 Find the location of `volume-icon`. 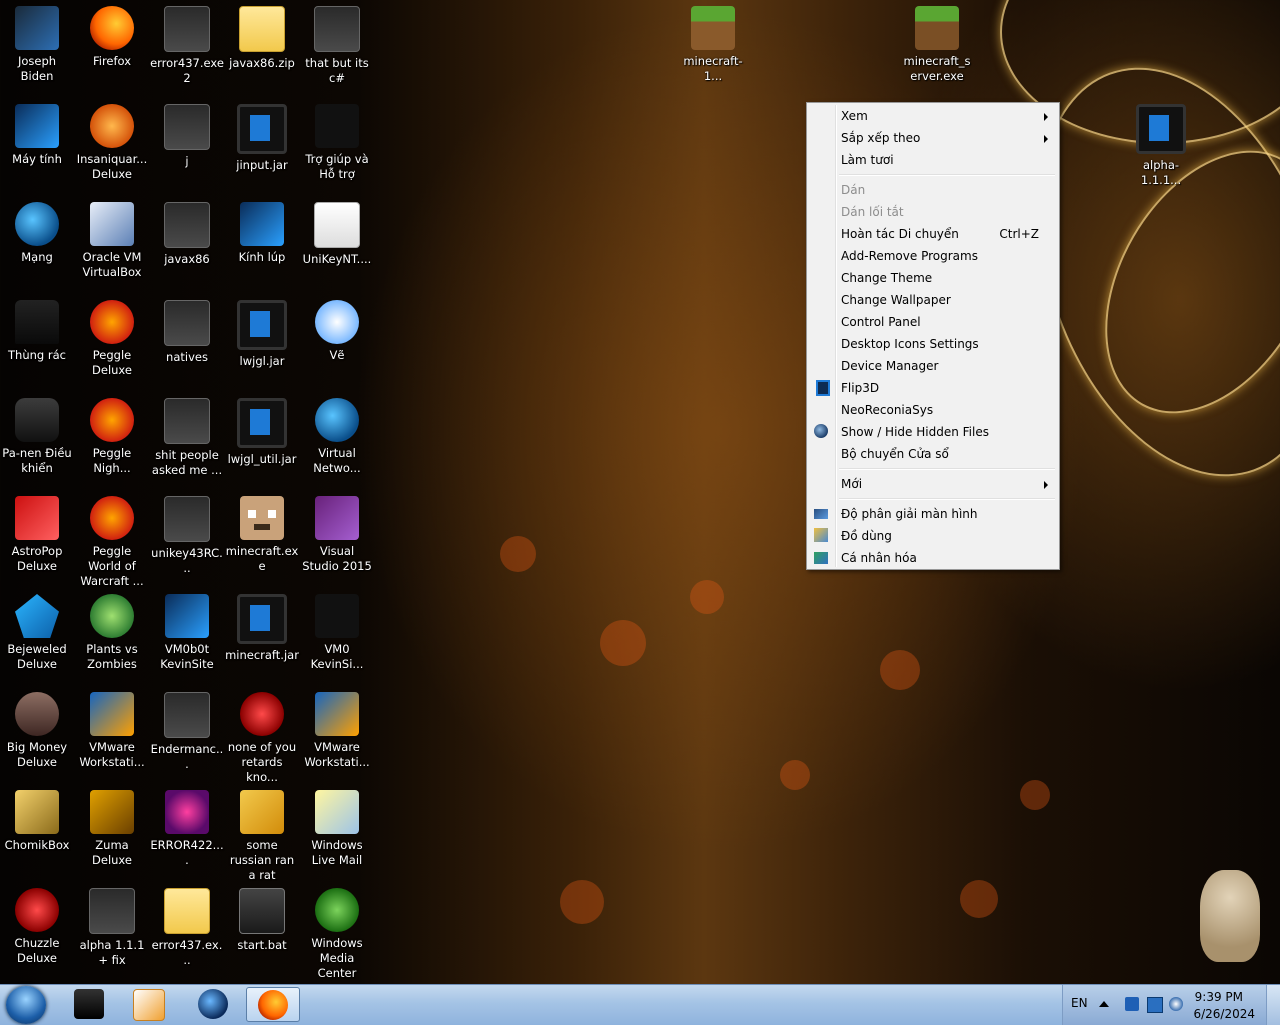

volume-icon is located at coordinates (1176, 1004).